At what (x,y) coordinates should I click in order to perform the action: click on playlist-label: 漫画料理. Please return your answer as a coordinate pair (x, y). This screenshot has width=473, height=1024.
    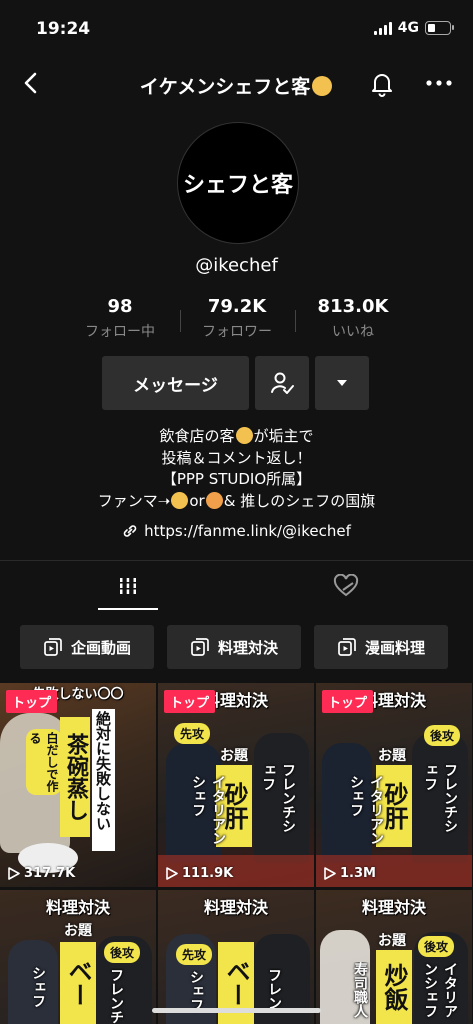
    Looking at the image, I should click on (394, 647).